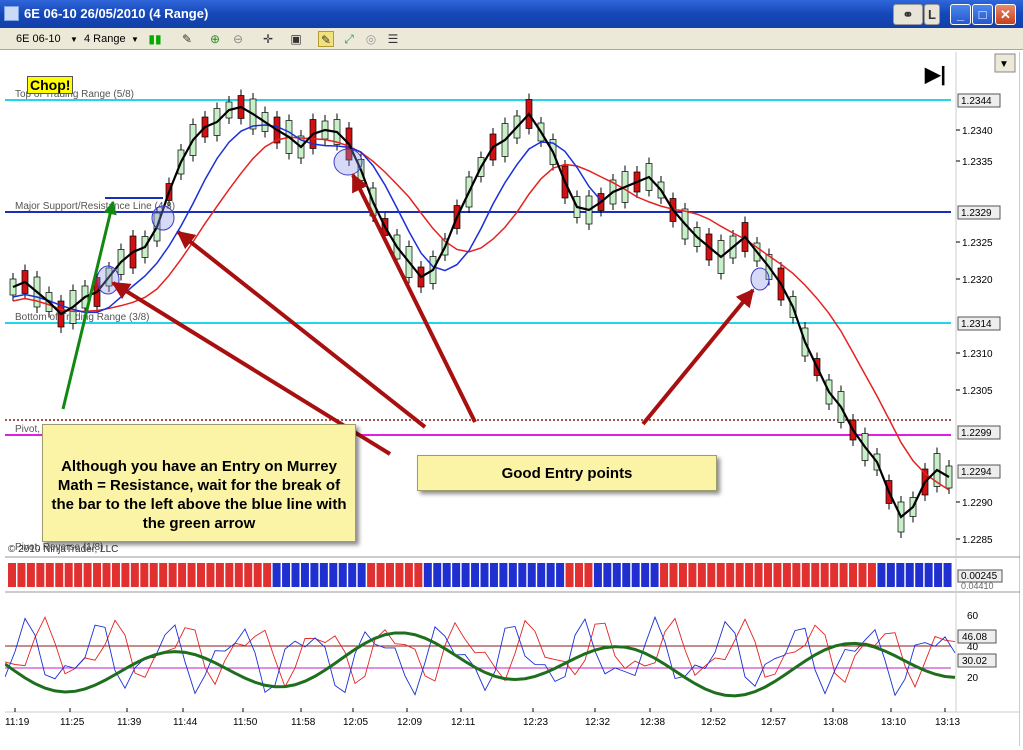 This screenshot has width=1023, height=750. What do you see at coordinates (976, 101) in the screenshot?
I see `price-badge-label: 1.2344` at bounding box center [976, 101].